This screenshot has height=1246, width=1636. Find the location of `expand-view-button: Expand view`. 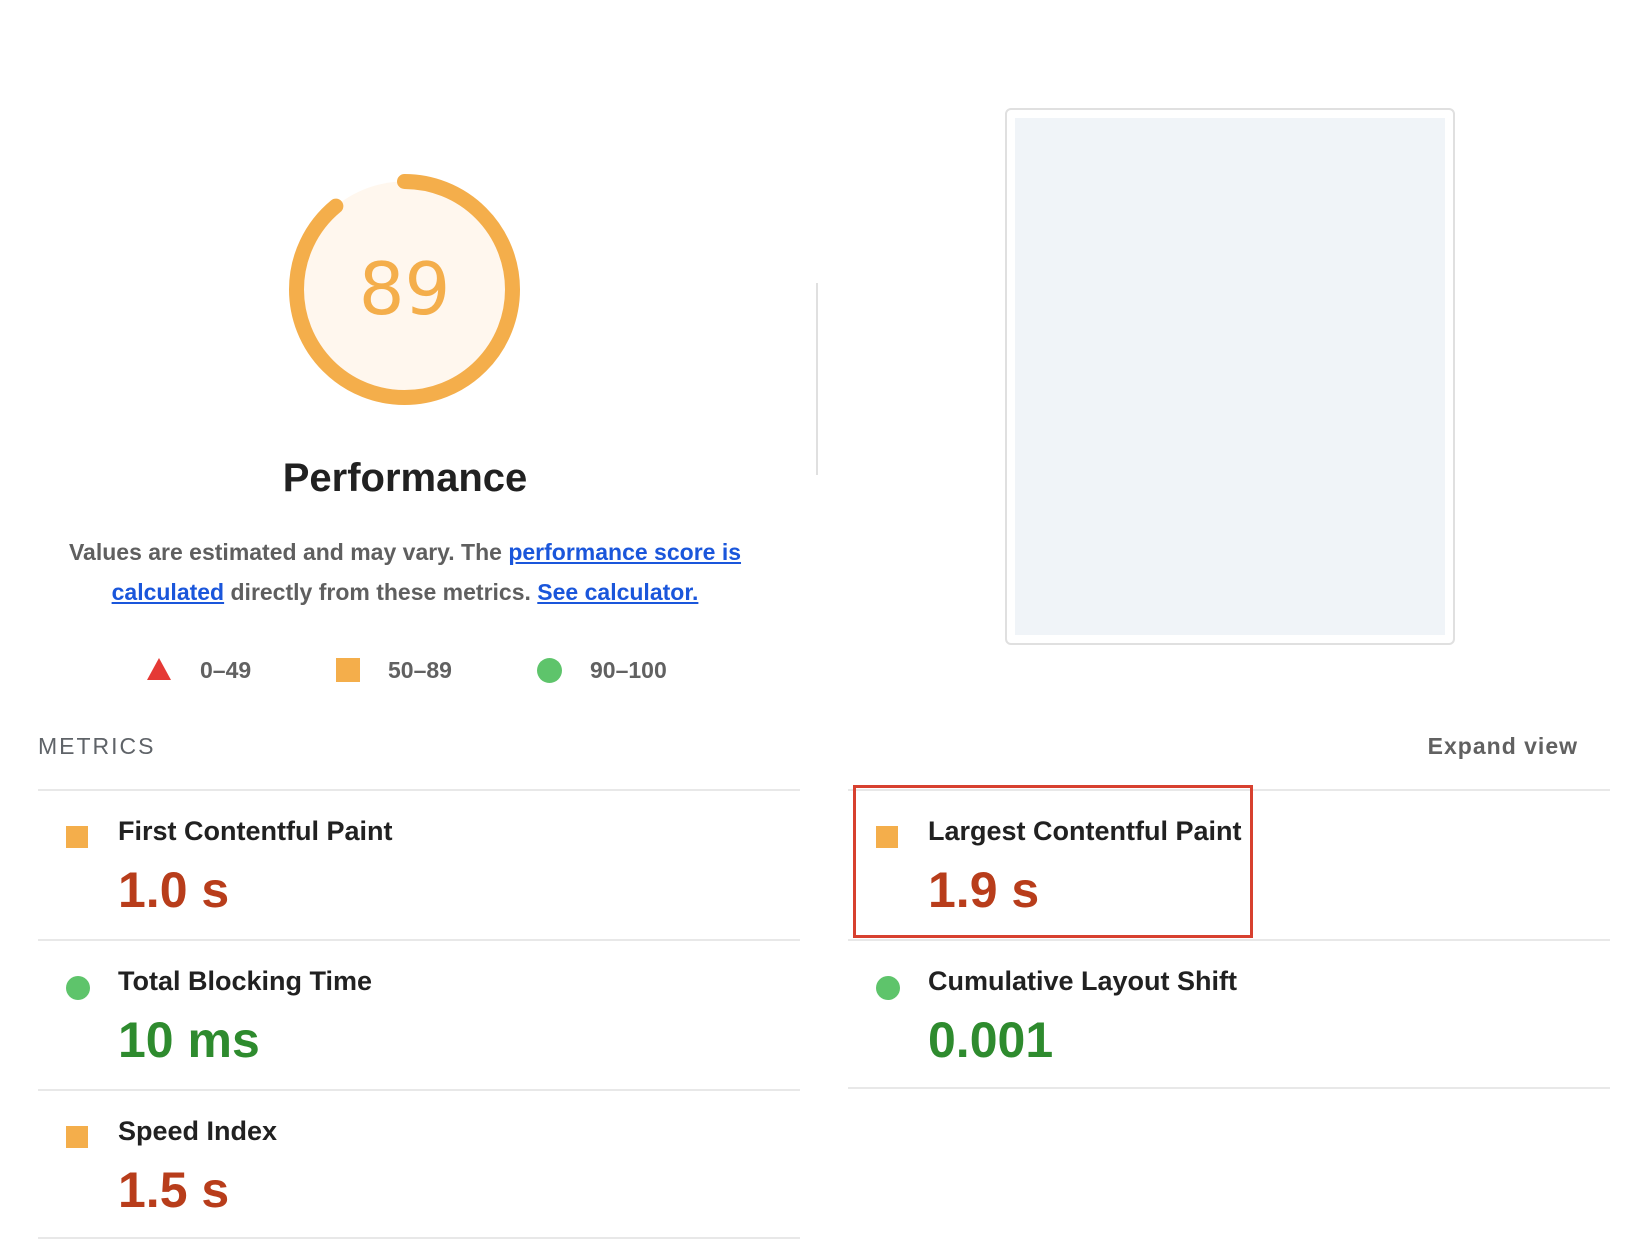

expand-view-button: Expand view is located at coordinates (1503, 746).